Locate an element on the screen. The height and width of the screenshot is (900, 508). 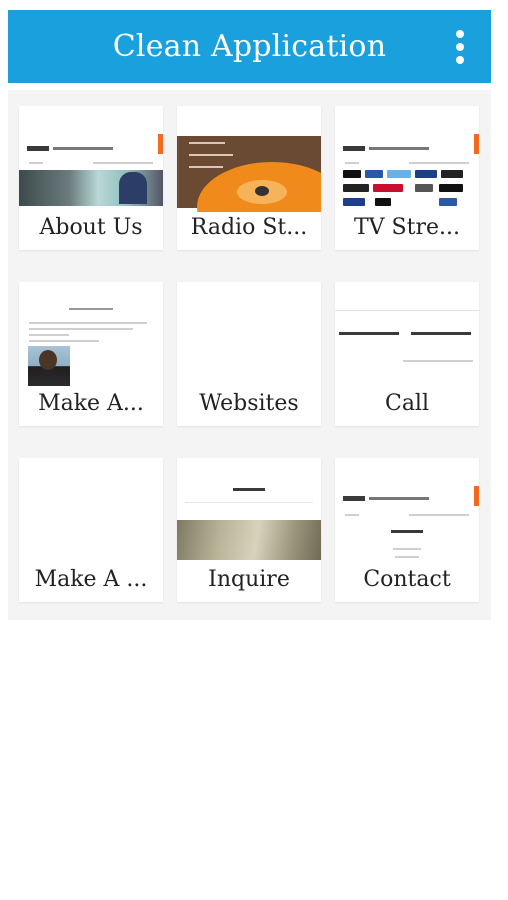
tile-inquire: Inquire is located at coordinates (249, 530).